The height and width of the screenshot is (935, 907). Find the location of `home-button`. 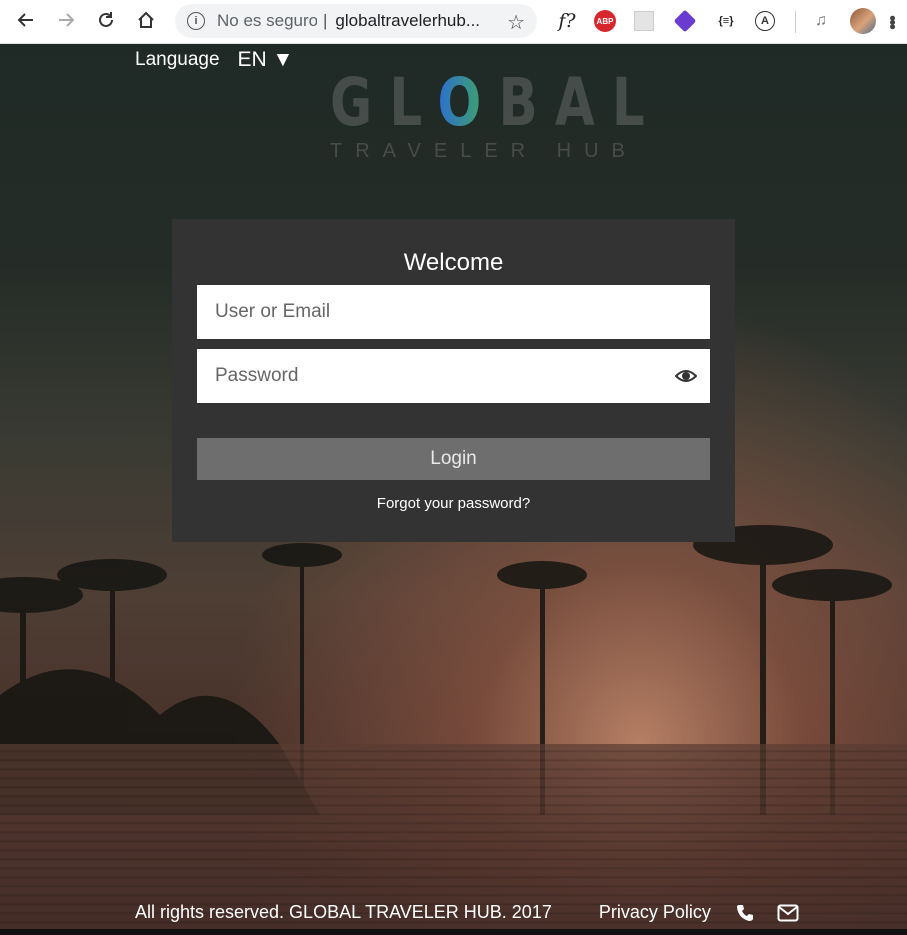

home-button is located at coordinates (146, 20).